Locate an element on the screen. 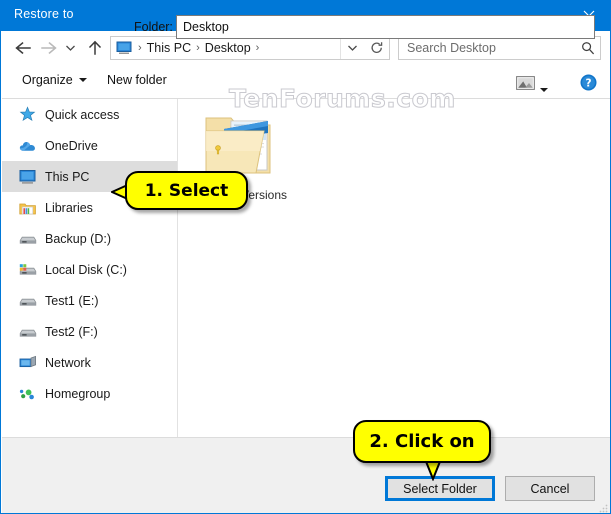 The width and height of the screenshot is (611, 514). sidebar-item-label: Network is located at coordinates (68, 362).